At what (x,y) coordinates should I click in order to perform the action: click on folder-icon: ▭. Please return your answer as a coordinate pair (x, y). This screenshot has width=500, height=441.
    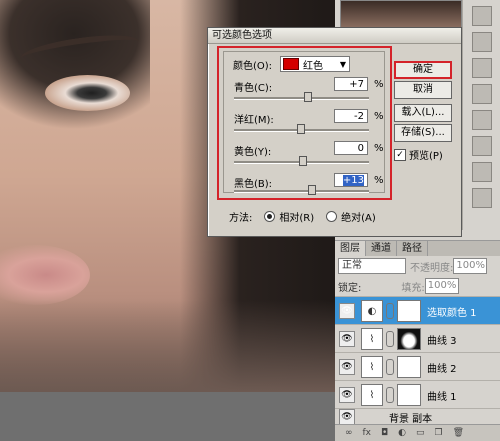
    Looking at the image, I should click on (420, 433).